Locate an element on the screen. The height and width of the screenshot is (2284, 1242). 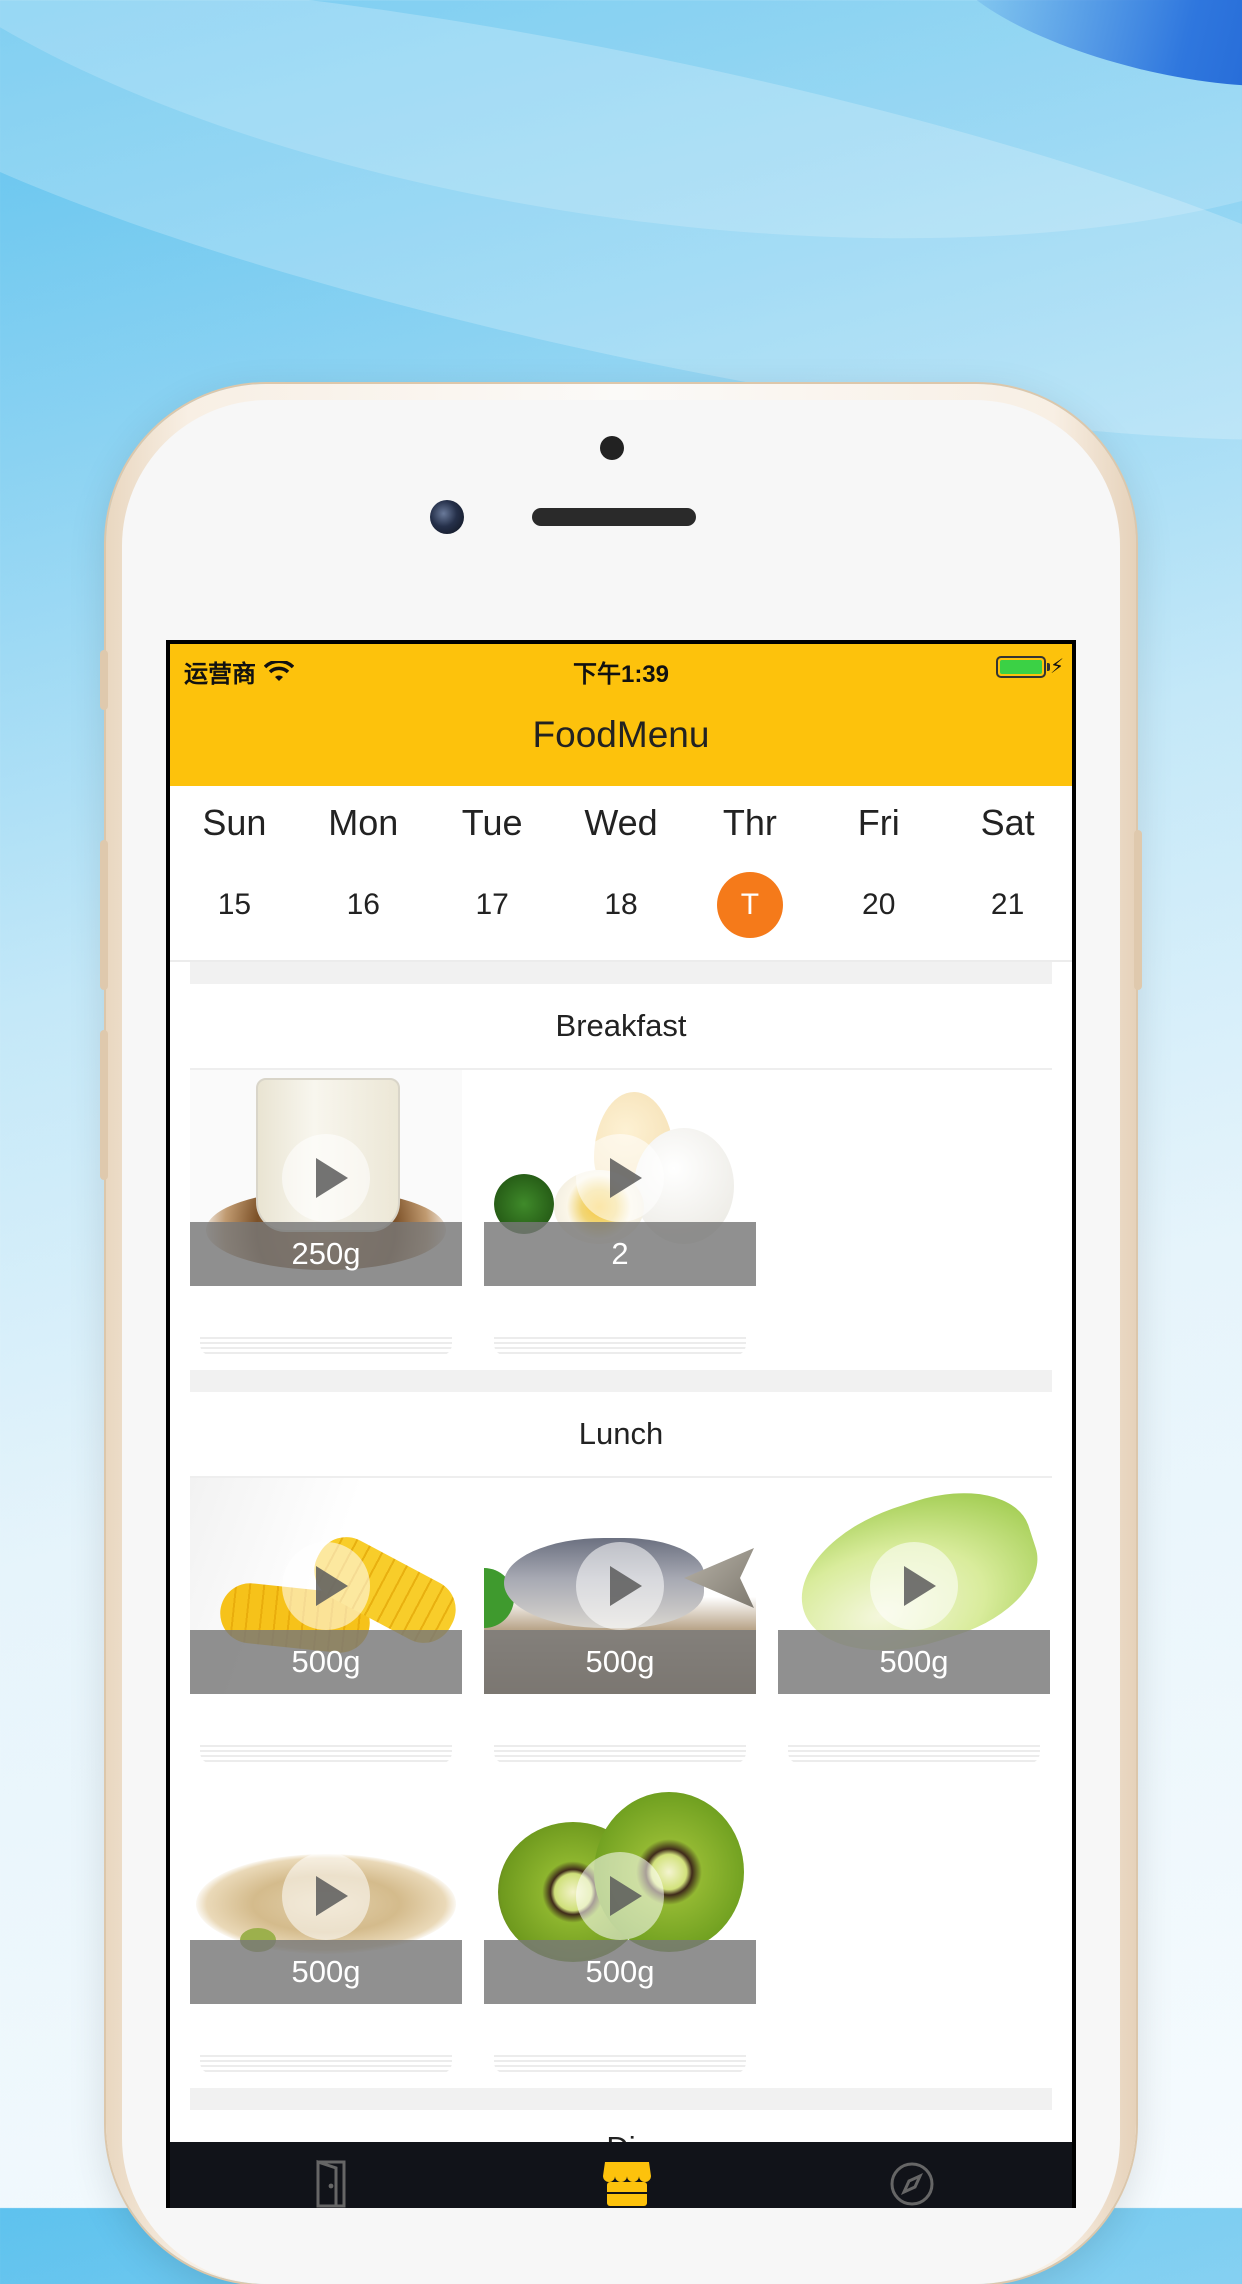
food-card-fish: 500g is located at coordinates (620, 1623).